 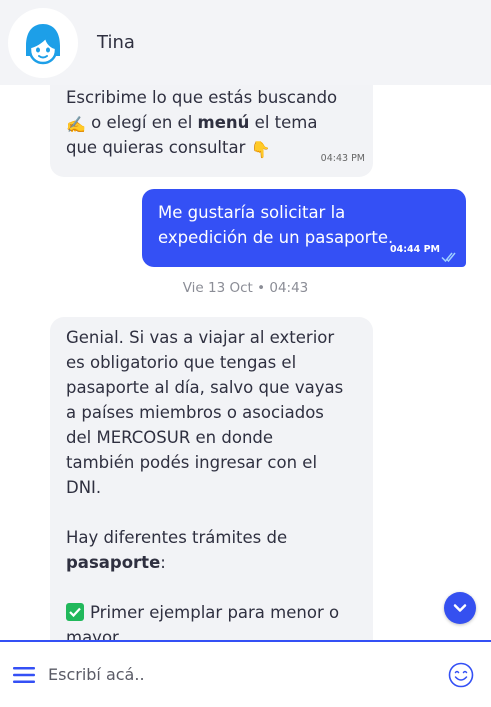 I want to click on double-check-icon, so click(x=448, y=257).